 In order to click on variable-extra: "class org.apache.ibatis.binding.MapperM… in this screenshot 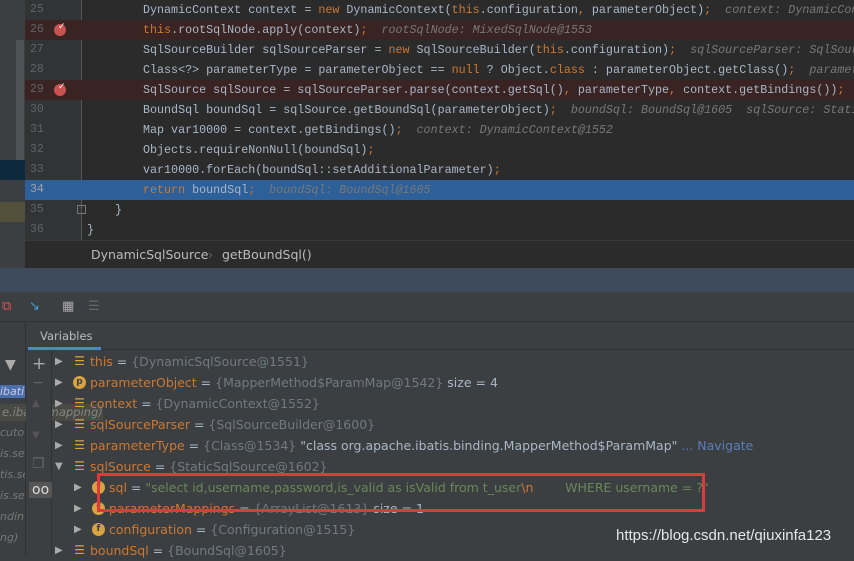, I will do `click(489, 445)`.